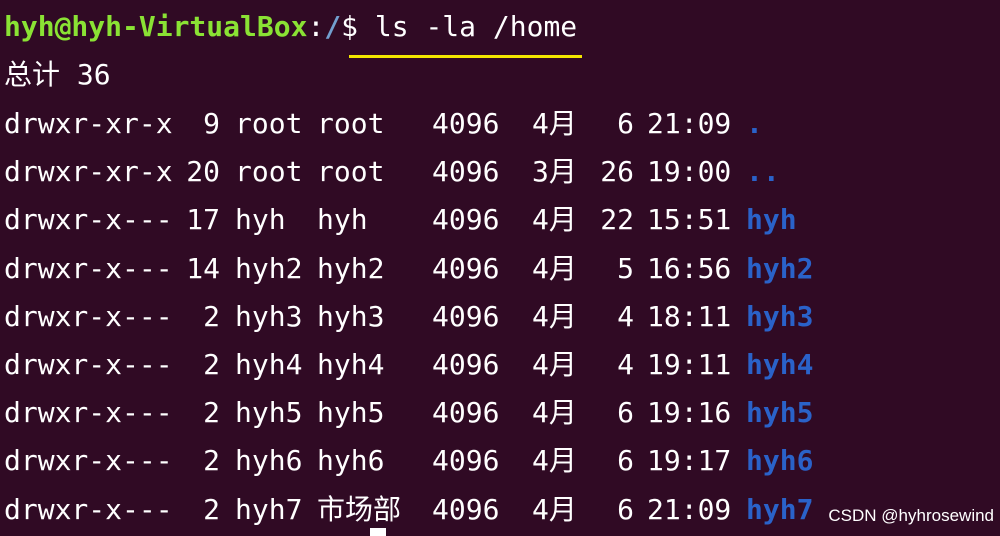 The width and height of the screenshot is (1000, 536). What do you see at coordinates (617, 220) in the screenshot?
I see `entry-day: 22` at bounding box center [617, 220].